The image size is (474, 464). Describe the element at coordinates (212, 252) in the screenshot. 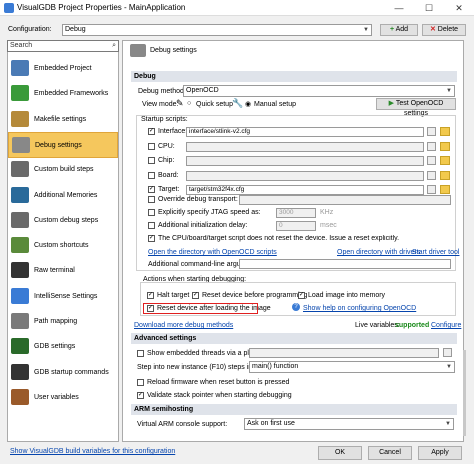

I see `open-scripts-link: Open the directory with OpenOCD scripts` at that location.